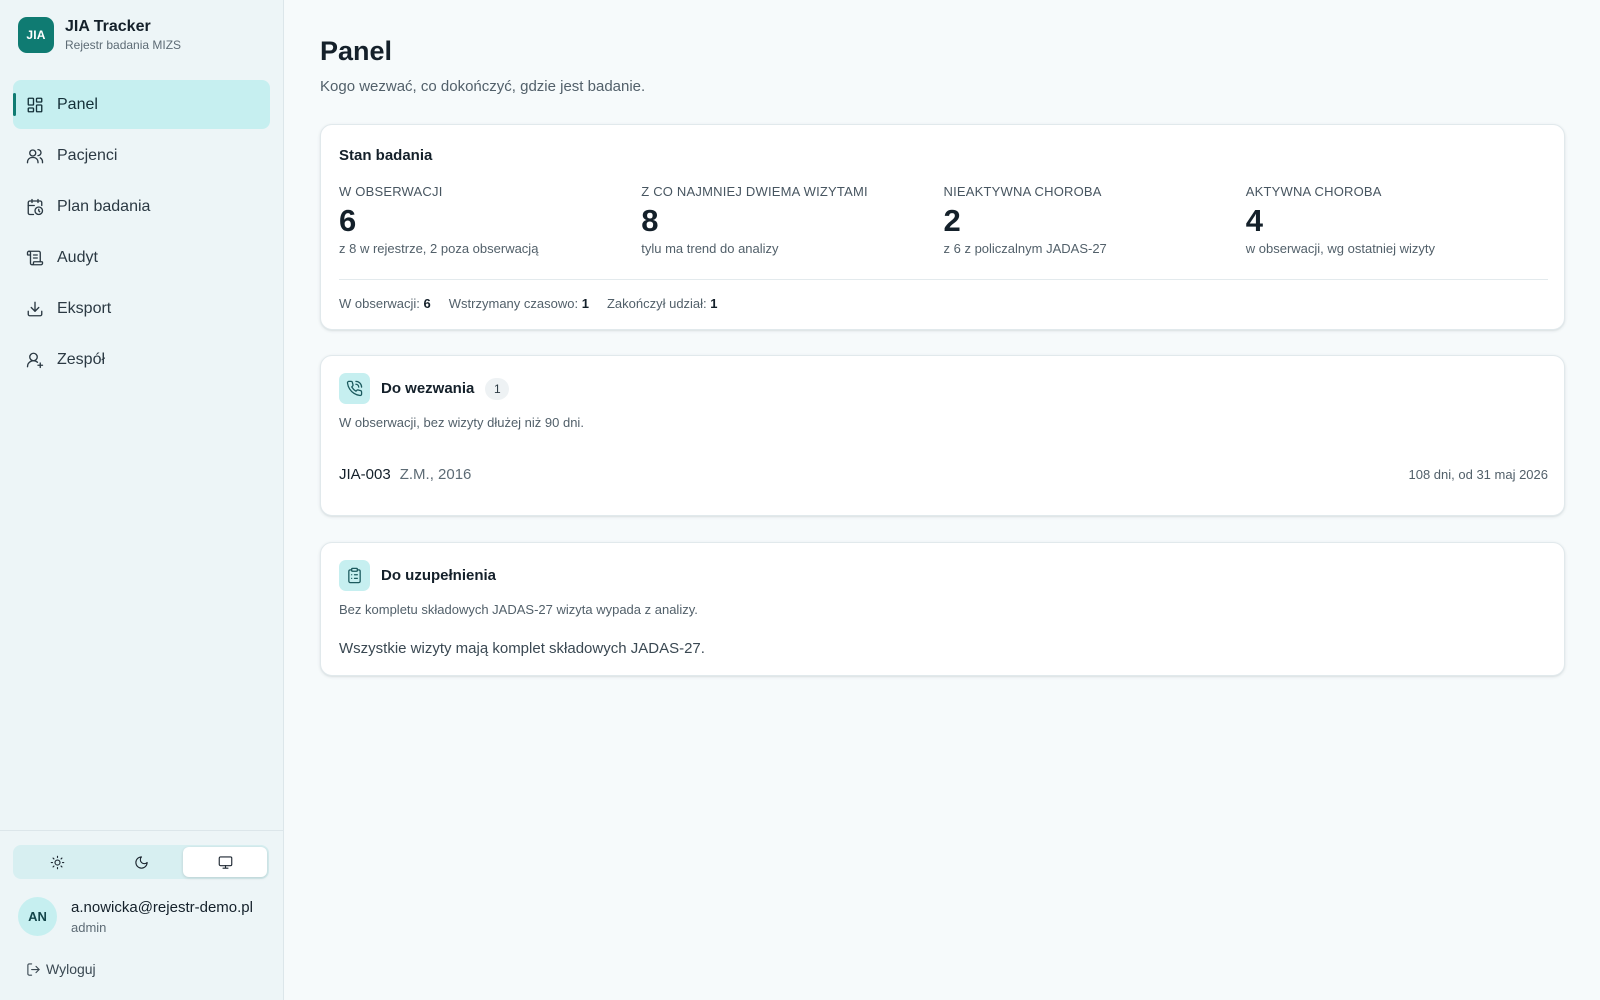  I want to click on stat-note: z 8 w rejestrze, 2 poza obserwacją, so click(439, 248).